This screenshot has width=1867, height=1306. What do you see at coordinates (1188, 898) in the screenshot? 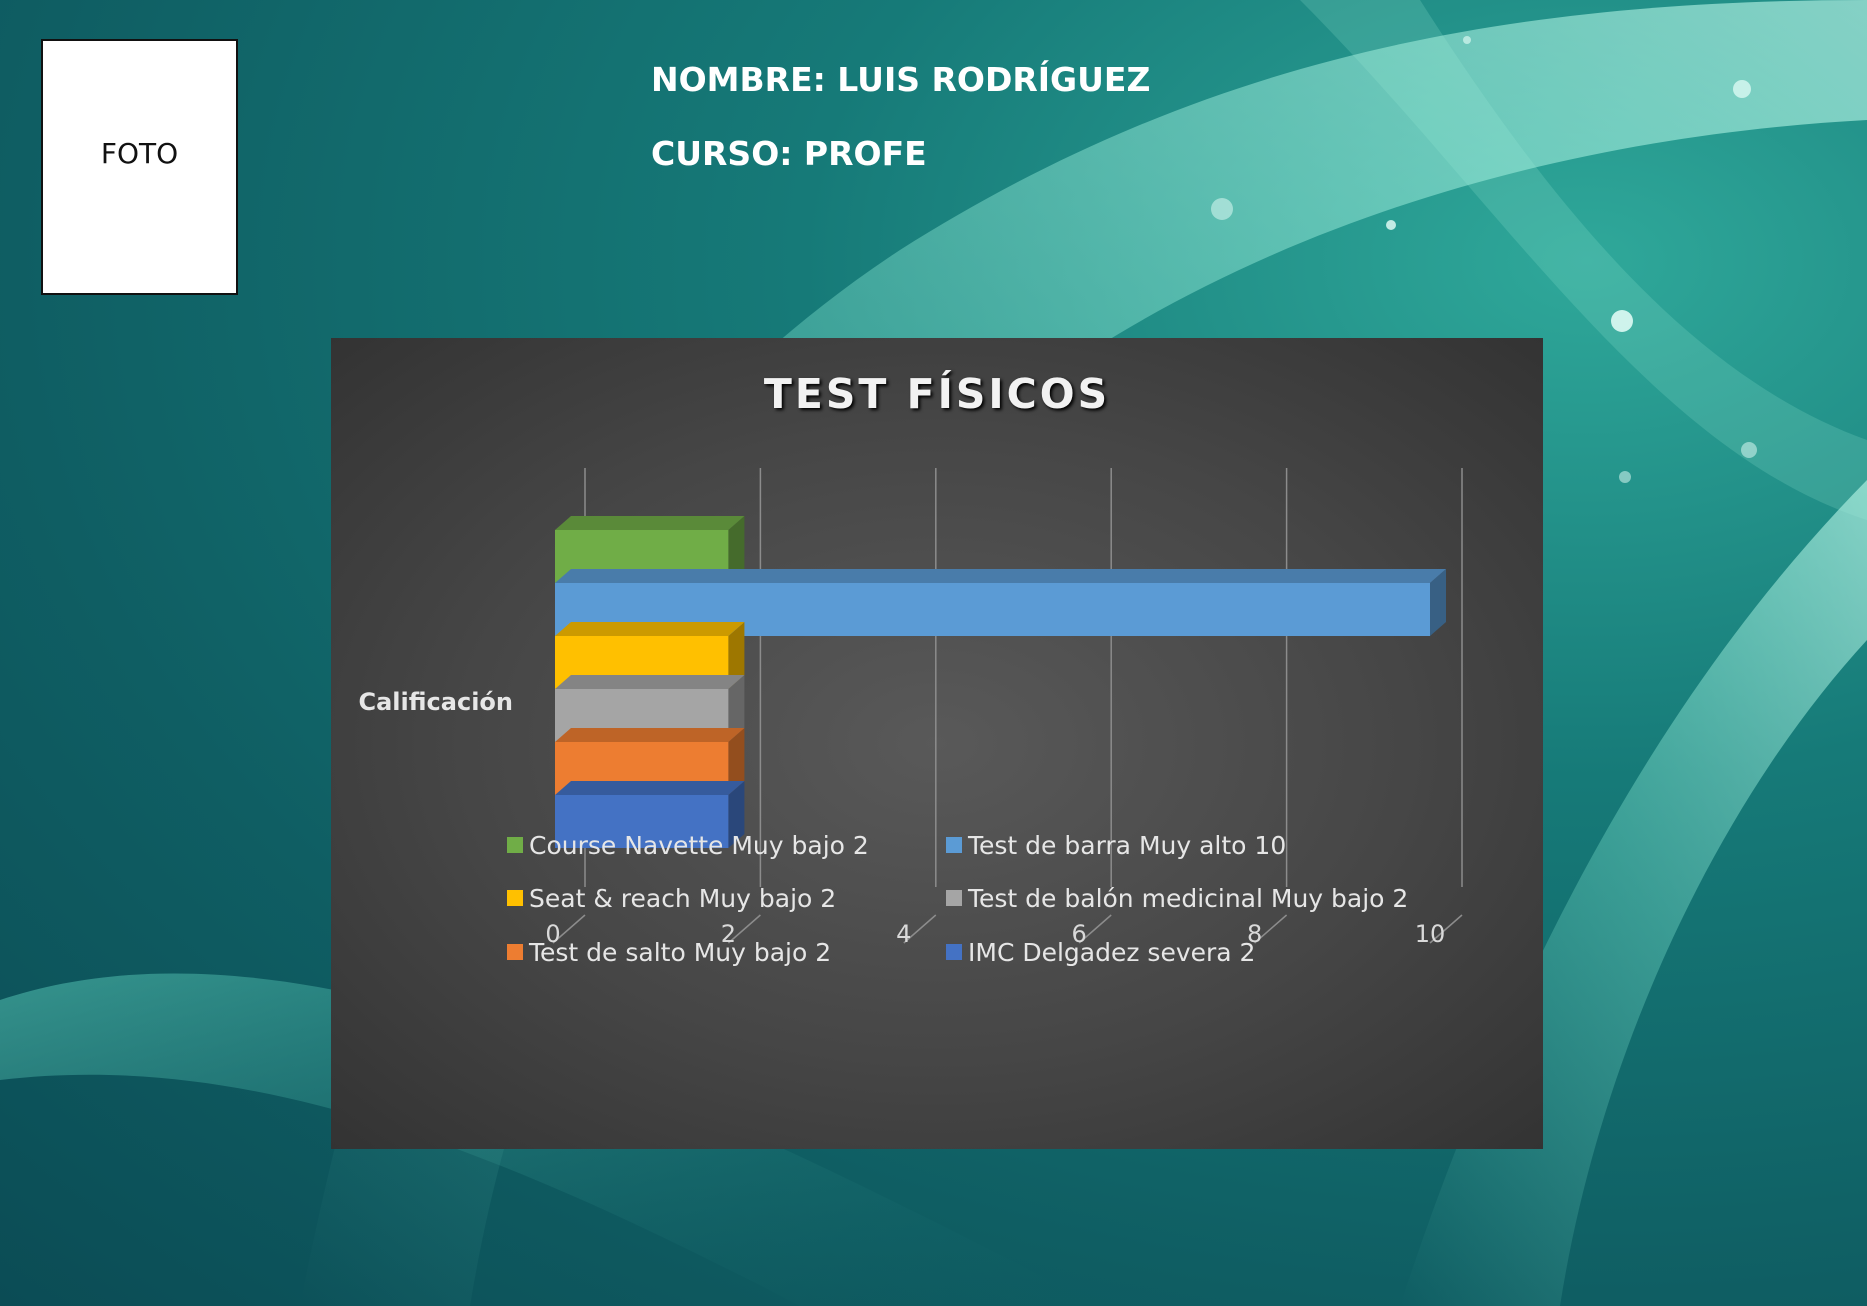
I see `legend-label: Test de balón medicinal Muy bajo 2` at bounding box center [1188, 898].